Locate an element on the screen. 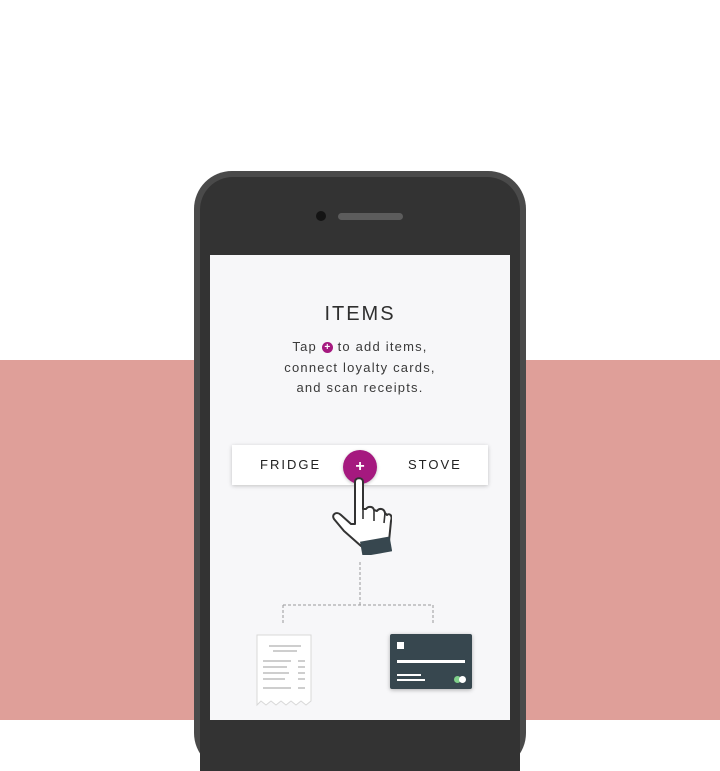 The width and height of the screenshot is (720, 771). speaker-icon is located at coordinates (370, 216).